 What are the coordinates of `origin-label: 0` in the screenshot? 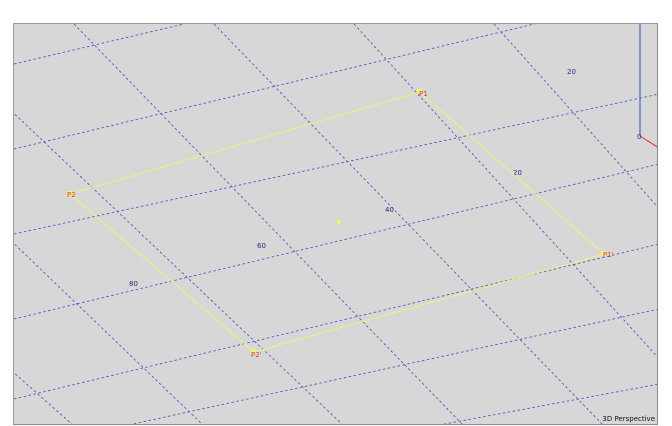 It's located at (639, 137).